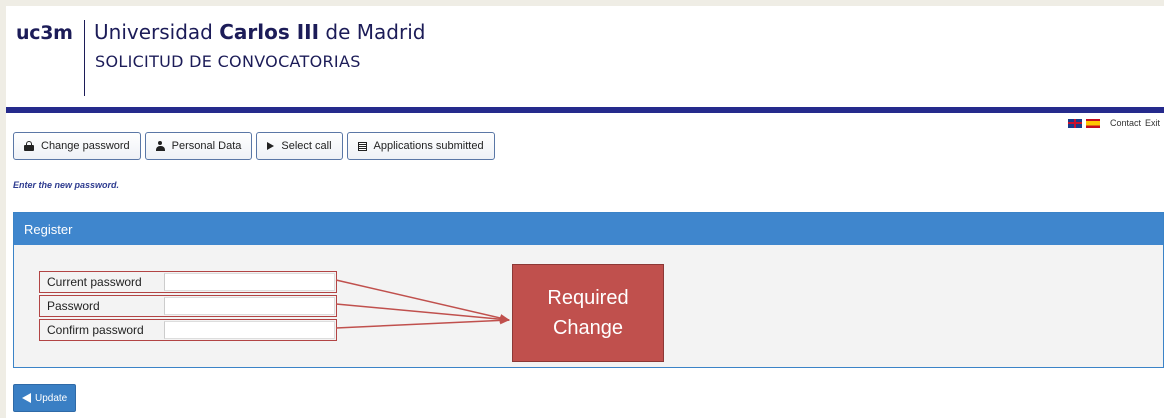  Describe the element at coordinates (588, 328) in the screenshot. I see `callout-line-2: Change` at that location.